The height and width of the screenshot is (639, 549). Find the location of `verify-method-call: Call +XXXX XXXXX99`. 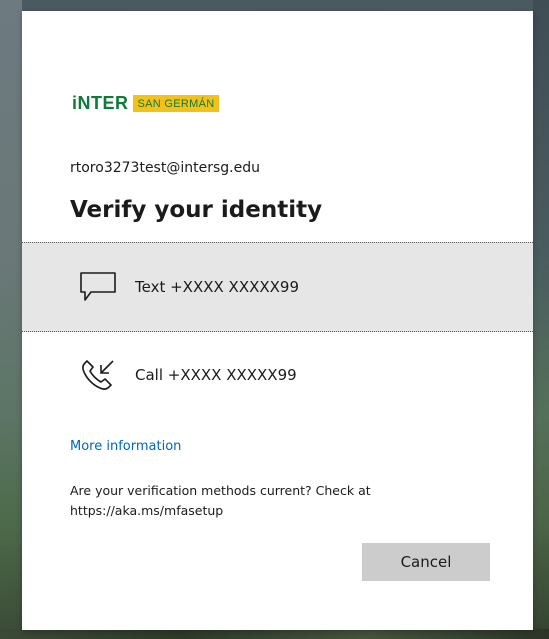

verify-method-call: Call +XXXX XXXXX99 is located at coordinates (277, 375).